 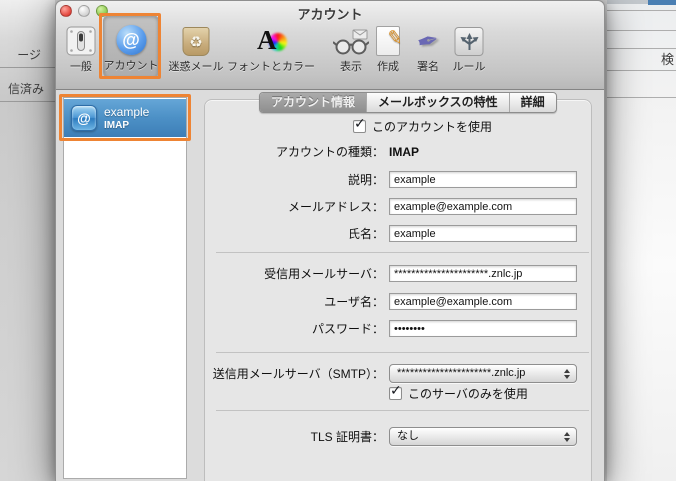 I want to click on account-list-item-selected: @ example IMAP, so click(x=125, y=118).